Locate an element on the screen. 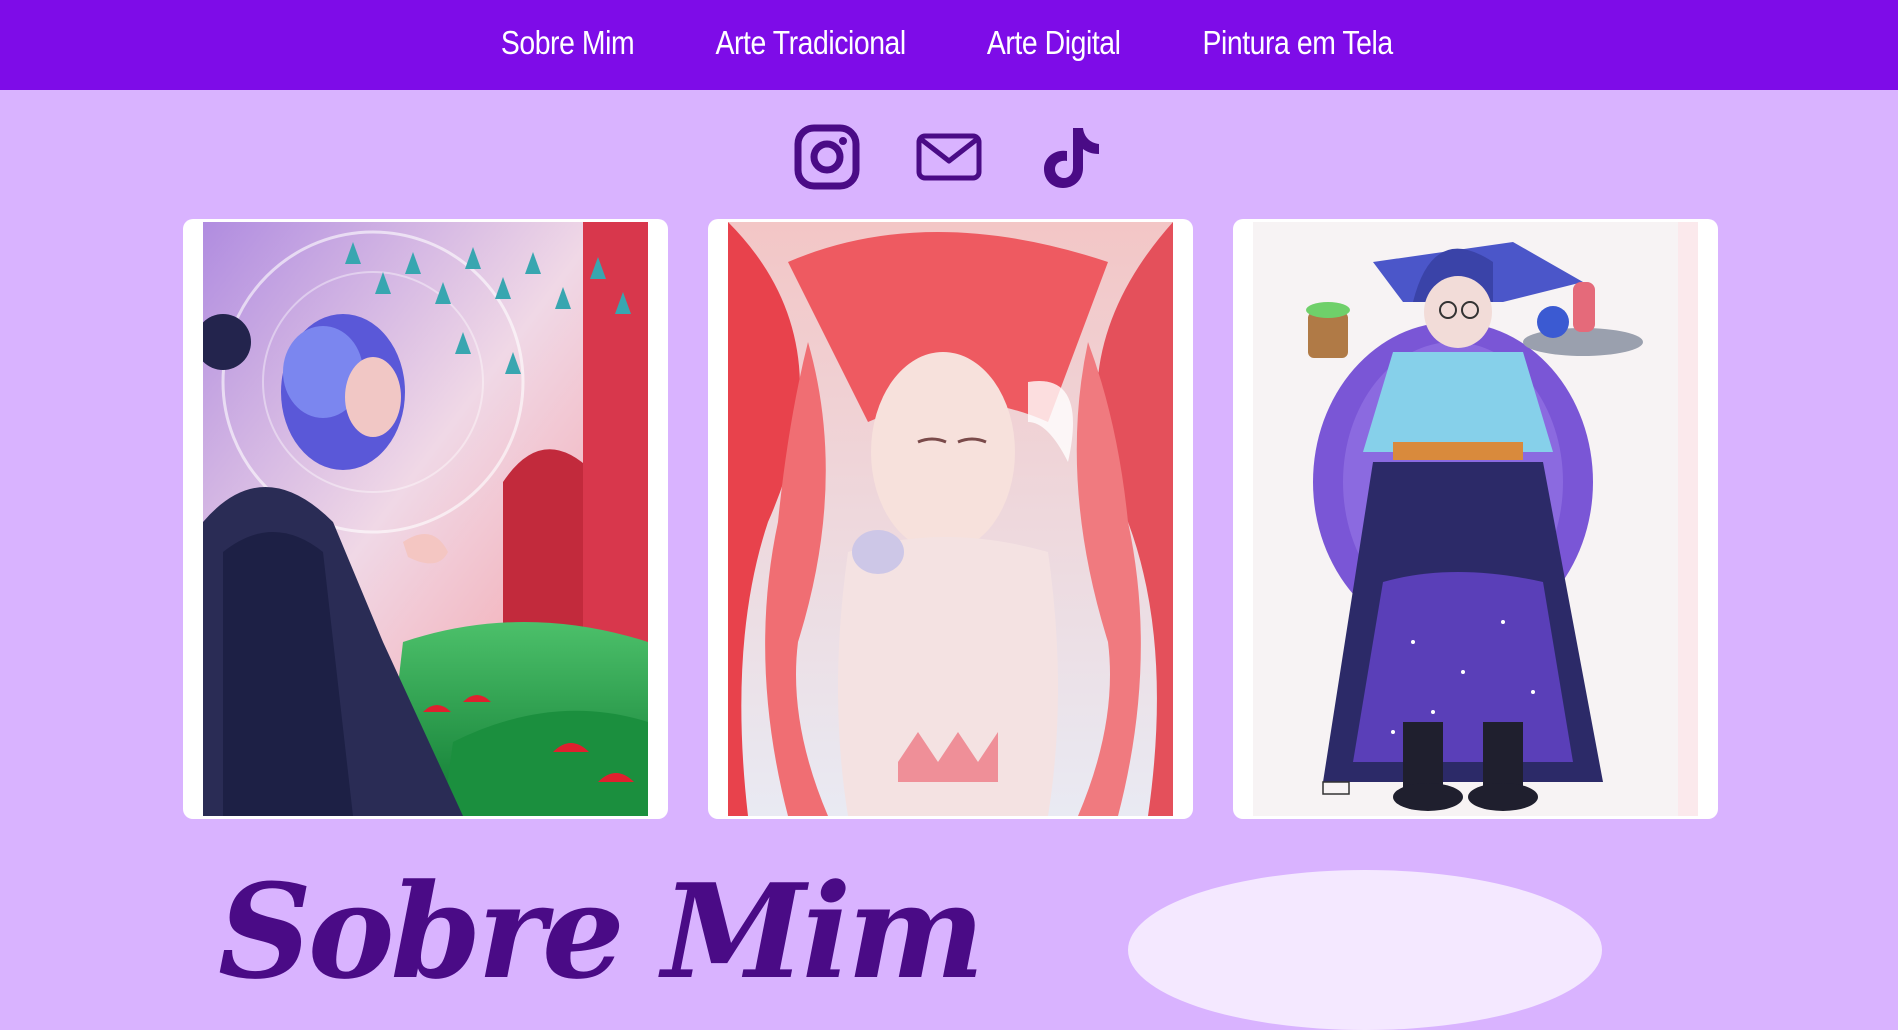  nav-link-arte-tradicional: Arte Tradicional is located at coordinates (811, 43).